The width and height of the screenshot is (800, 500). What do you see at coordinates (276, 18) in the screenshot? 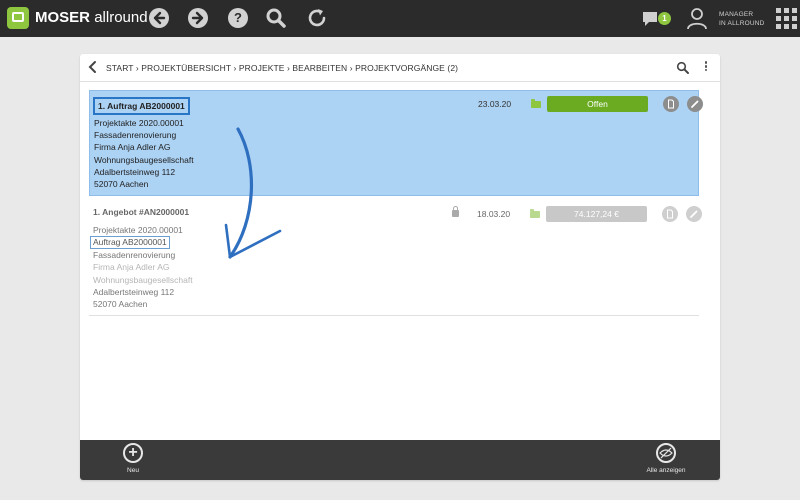
I see `search-icon` at bounding box center [276, 18].